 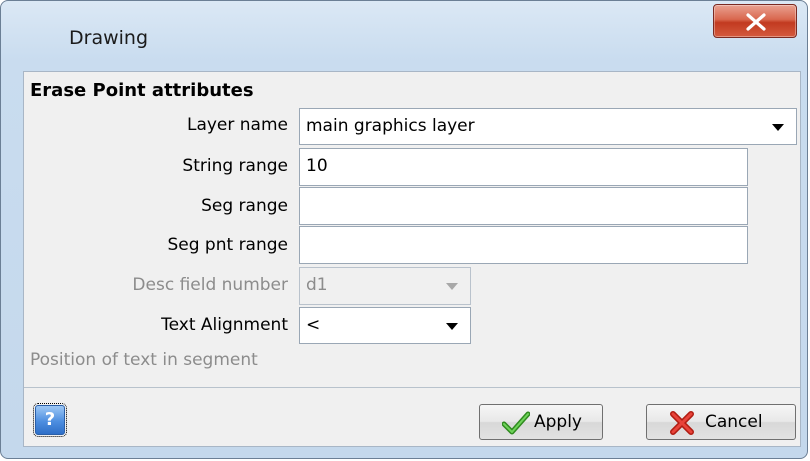 What do you see at coordinates (548, 126) in the screenshot?
I see `layer-name-dropdown: main graphics layer` at bounding box center [548, 126].